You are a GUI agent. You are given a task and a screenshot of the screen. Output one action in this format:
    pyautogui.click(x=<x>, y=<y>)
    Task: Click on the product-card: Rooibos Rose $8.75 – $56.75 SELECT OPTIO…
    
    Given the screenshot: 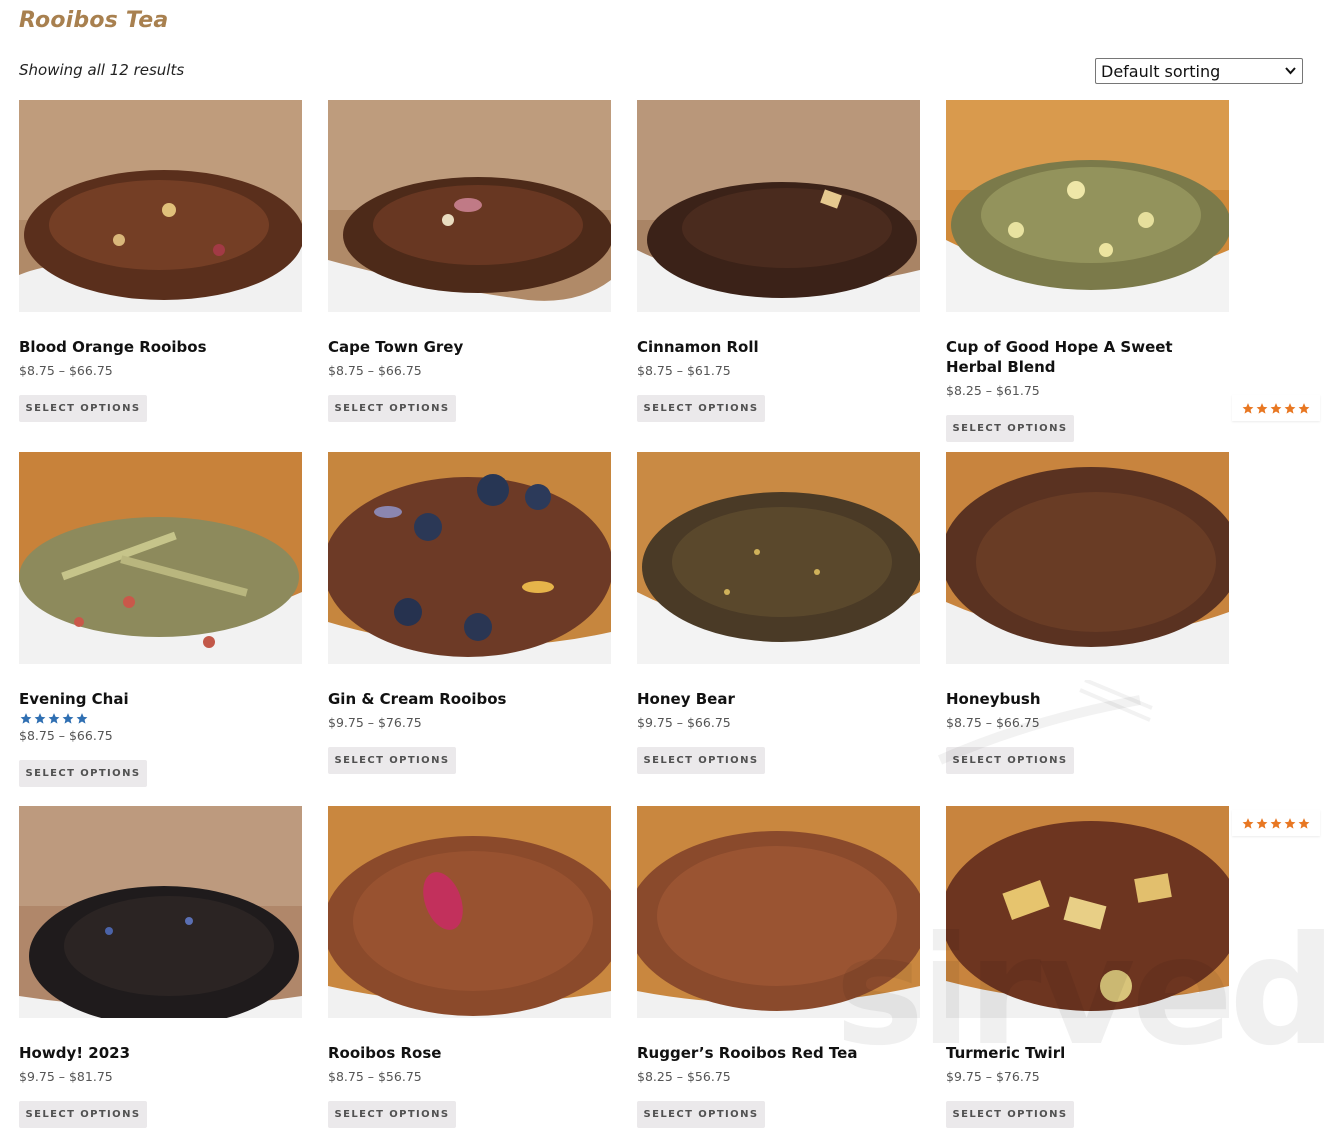 What is the action you would take?
    pyautogui.click(x=469, y=967)
    